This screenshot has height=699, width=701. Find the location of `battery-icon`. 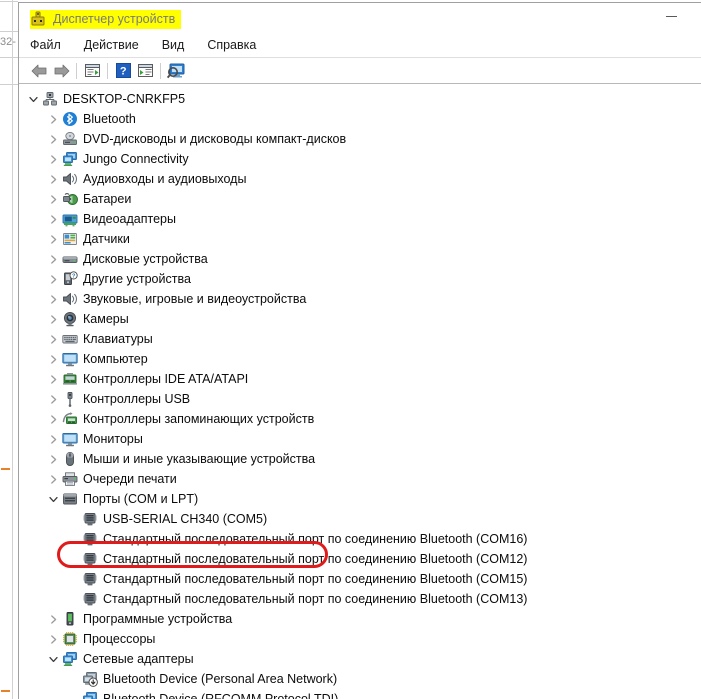

battery-icon is located at coordinates (69, 199).